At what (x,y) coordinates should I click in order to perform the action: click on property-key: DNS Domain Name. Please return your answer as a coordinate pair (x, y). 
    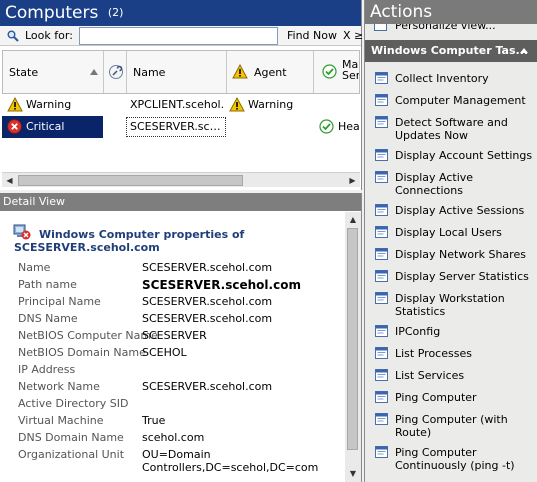
    Looking at the image, I should click on (71, 437).